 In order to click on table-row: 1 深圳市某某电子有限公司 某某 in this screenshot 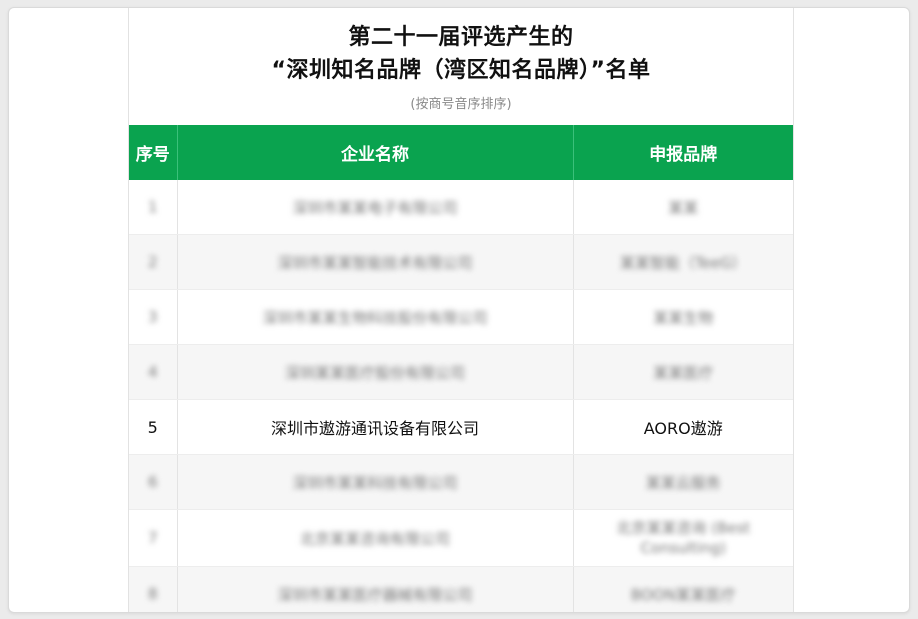, I will do `click(461, 207)`.